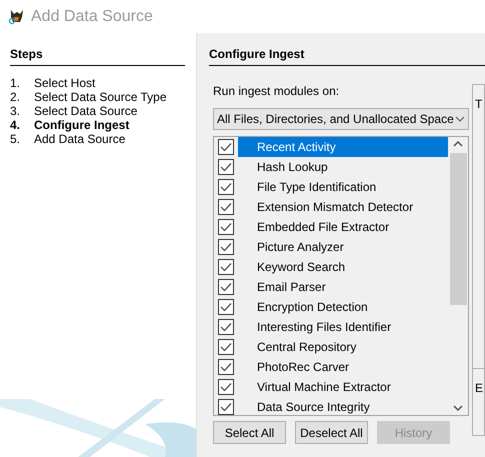 The height and width of the screenshot is (457, 485). I want to click on chevron-up-icon, so click(458, 144).